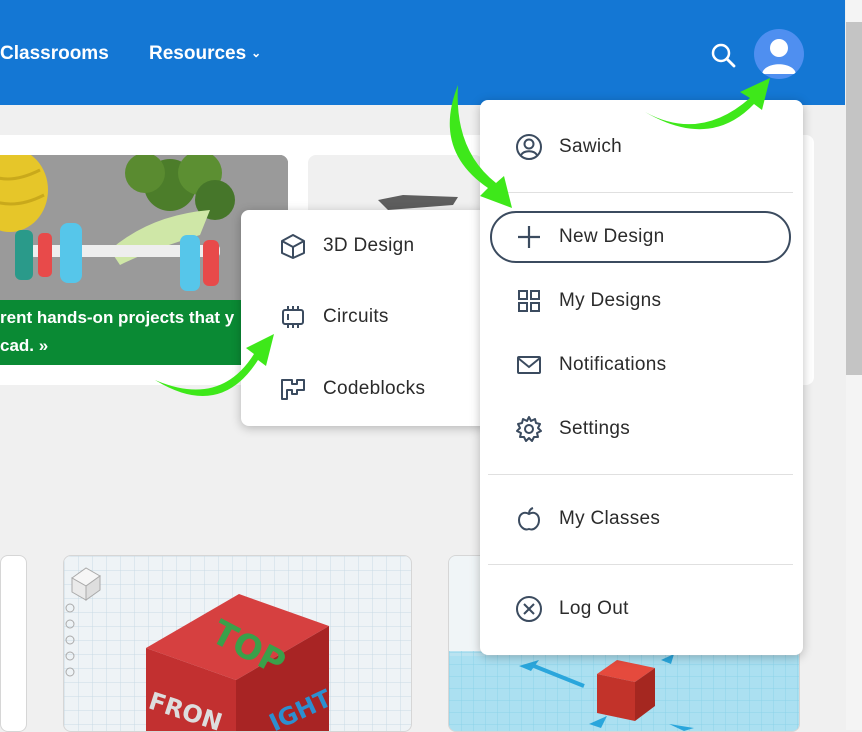  I want to click on user-menu-item-notifications: Notifications, so click(590, 365).